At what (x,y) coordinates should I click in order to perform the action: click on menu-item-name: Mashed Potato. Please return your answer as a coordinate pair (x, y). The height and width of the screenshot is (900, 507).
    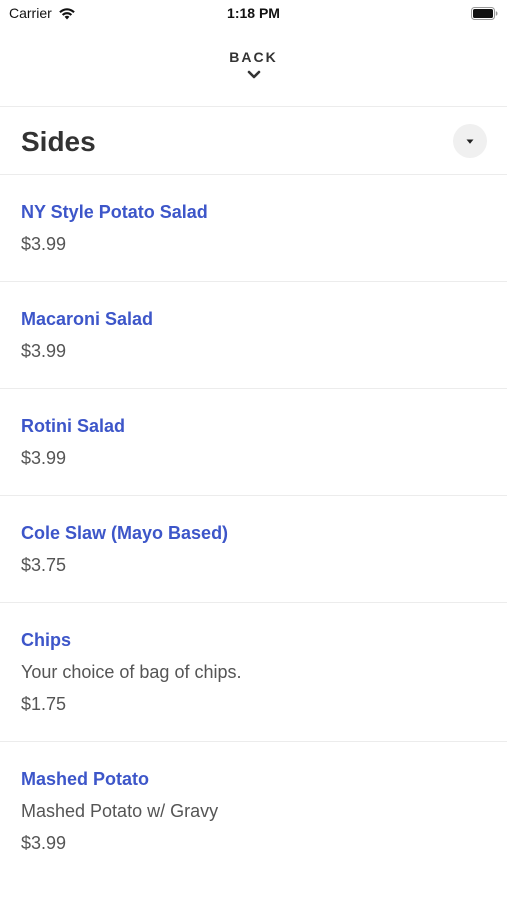
    Looking at the image, I should click on (85, 779).